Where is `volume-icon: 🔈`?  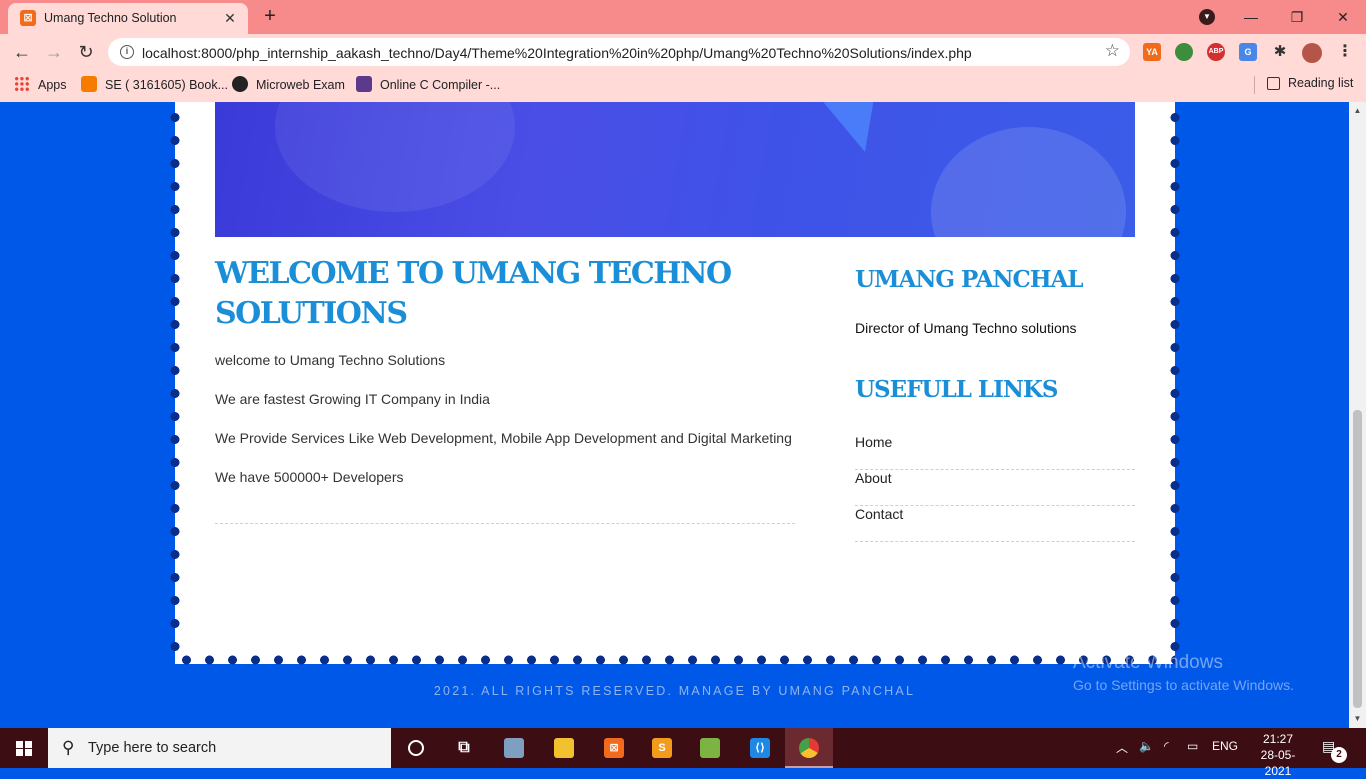
volume-icon: 🔈 is located at coordinates (1146, 746).